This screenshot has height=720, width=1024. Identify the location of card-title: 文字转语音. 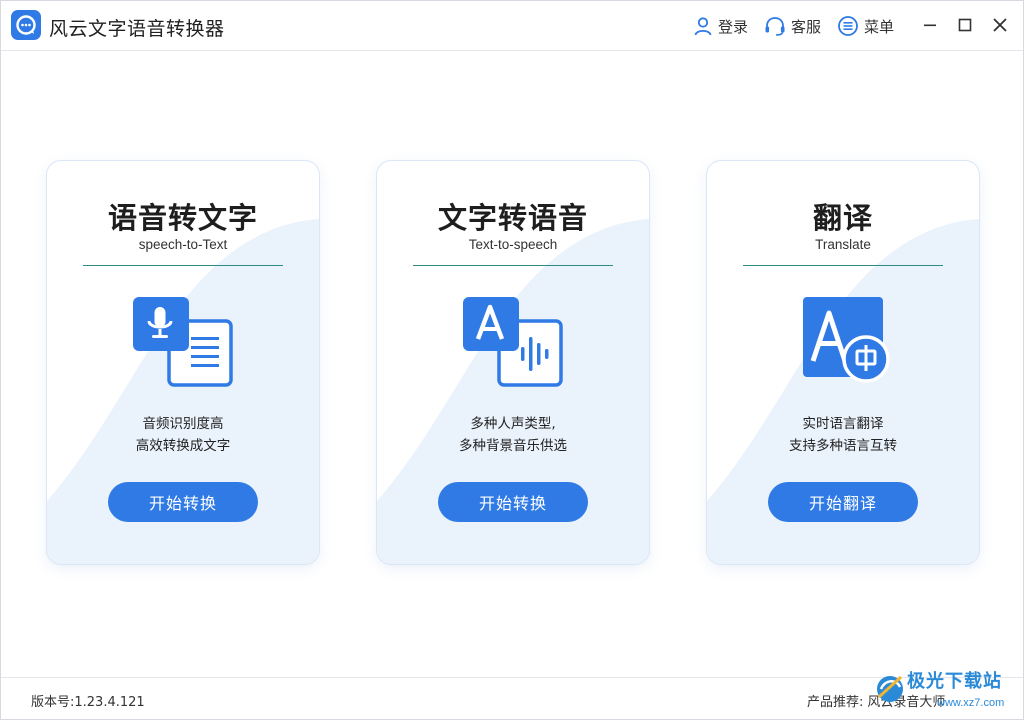
(512, 218).